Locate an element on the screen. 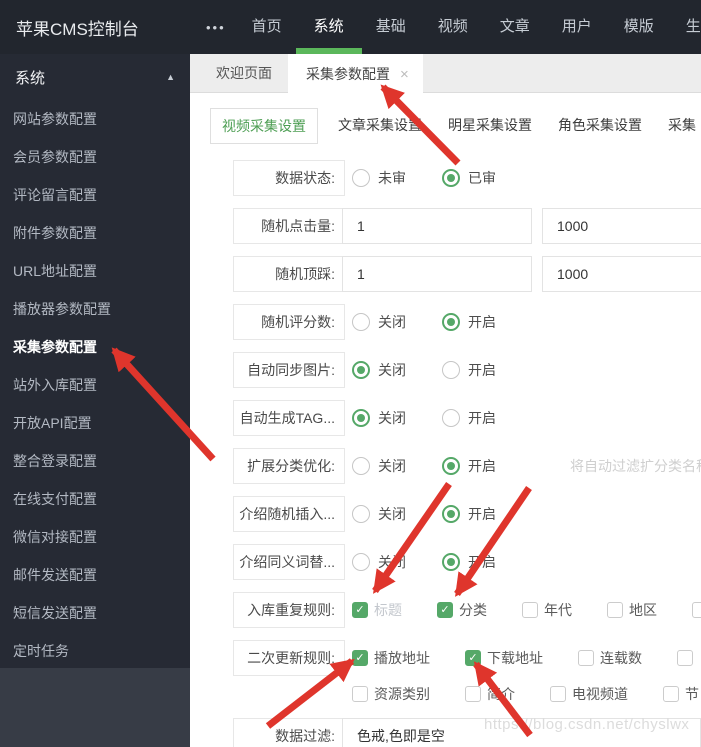 Image resolution: width=701 pixels, height=747 pixels. radio-audited: 已审 is located at coordinates (469, 178).